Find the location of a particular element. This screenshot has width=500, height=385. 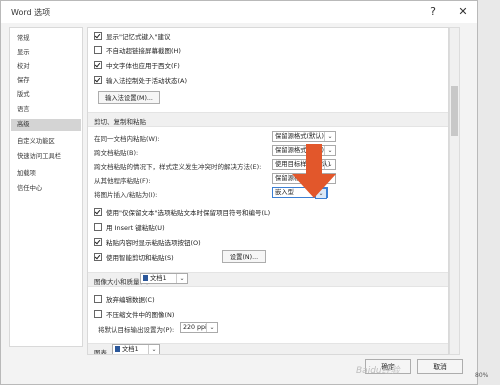

option-discard-editing-data: 放弃编辑数据(C) is located at coordinates (124, 299).